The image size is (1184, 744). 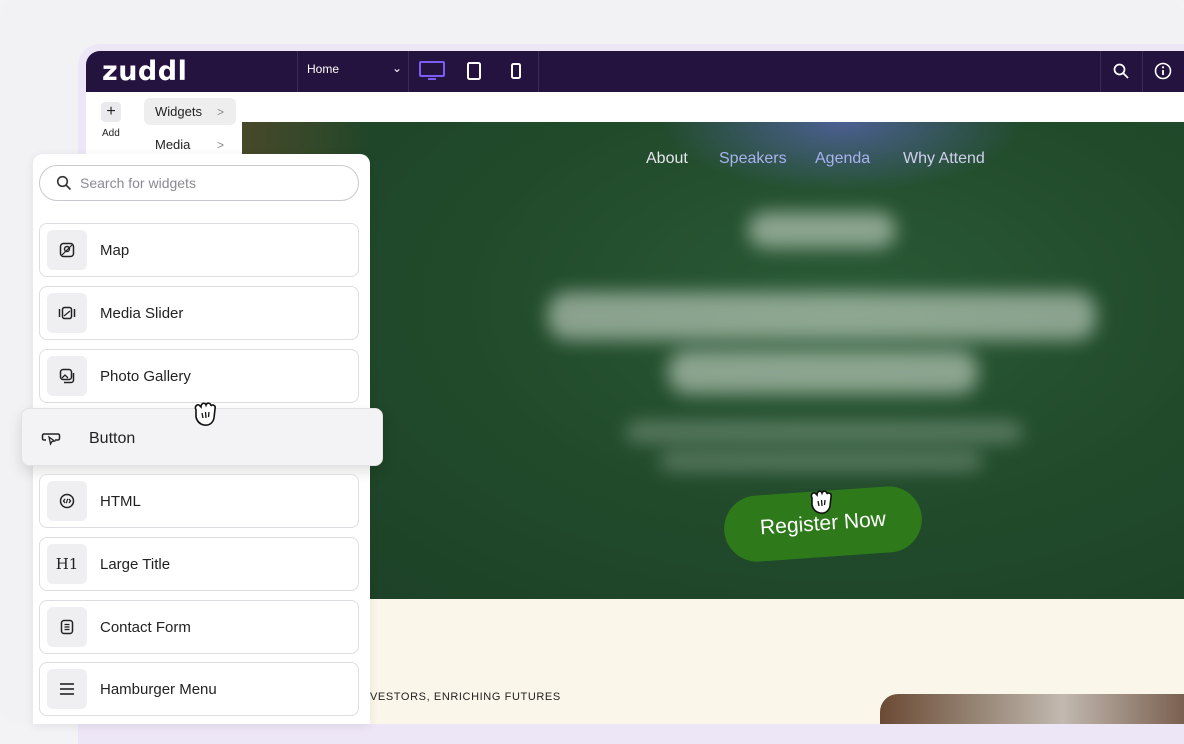 What do you see at coordinates (145, 71) in the screenshot?
I see `zuddl-logo: zuddl` at bounding box center [145, 71].